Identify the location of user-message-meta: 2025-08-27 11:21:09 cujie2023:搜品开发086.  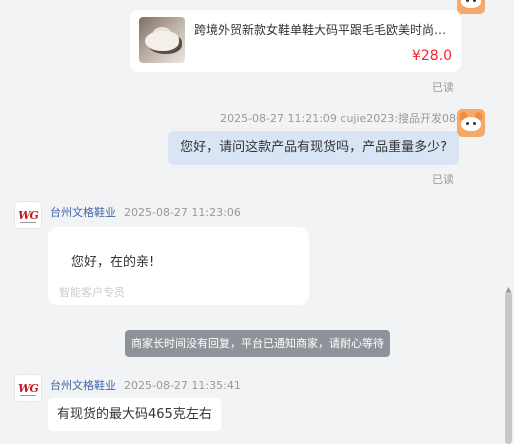
(341, 118).